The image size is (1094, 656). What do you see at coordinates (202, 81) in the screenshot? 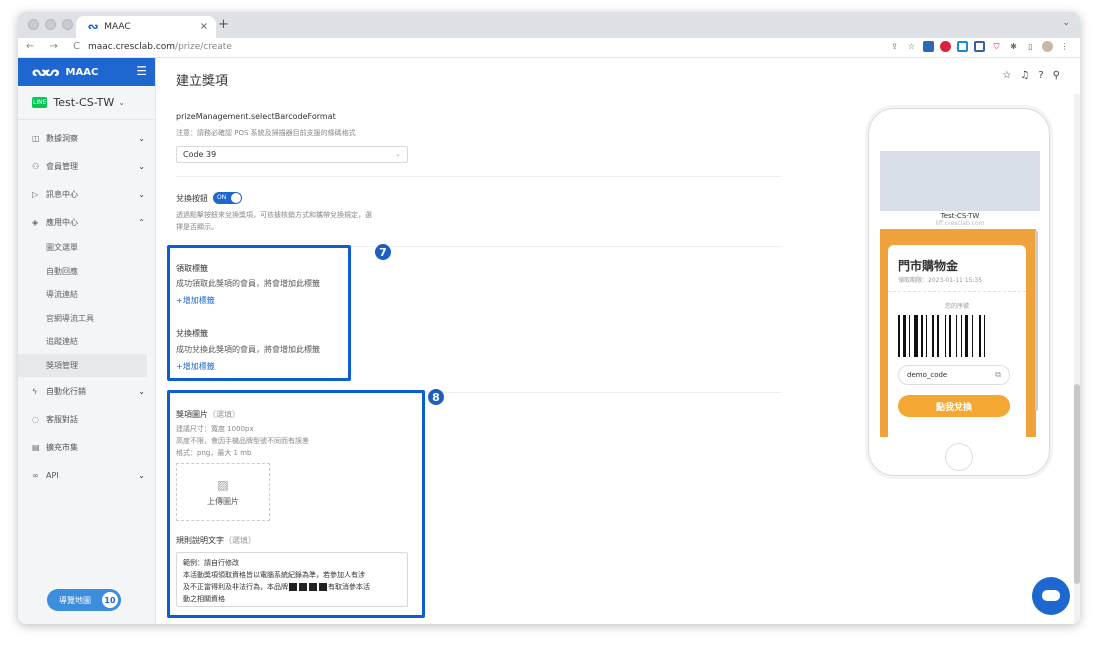
I see `page-title: 建立獎項` at bounding box center [202, 81].